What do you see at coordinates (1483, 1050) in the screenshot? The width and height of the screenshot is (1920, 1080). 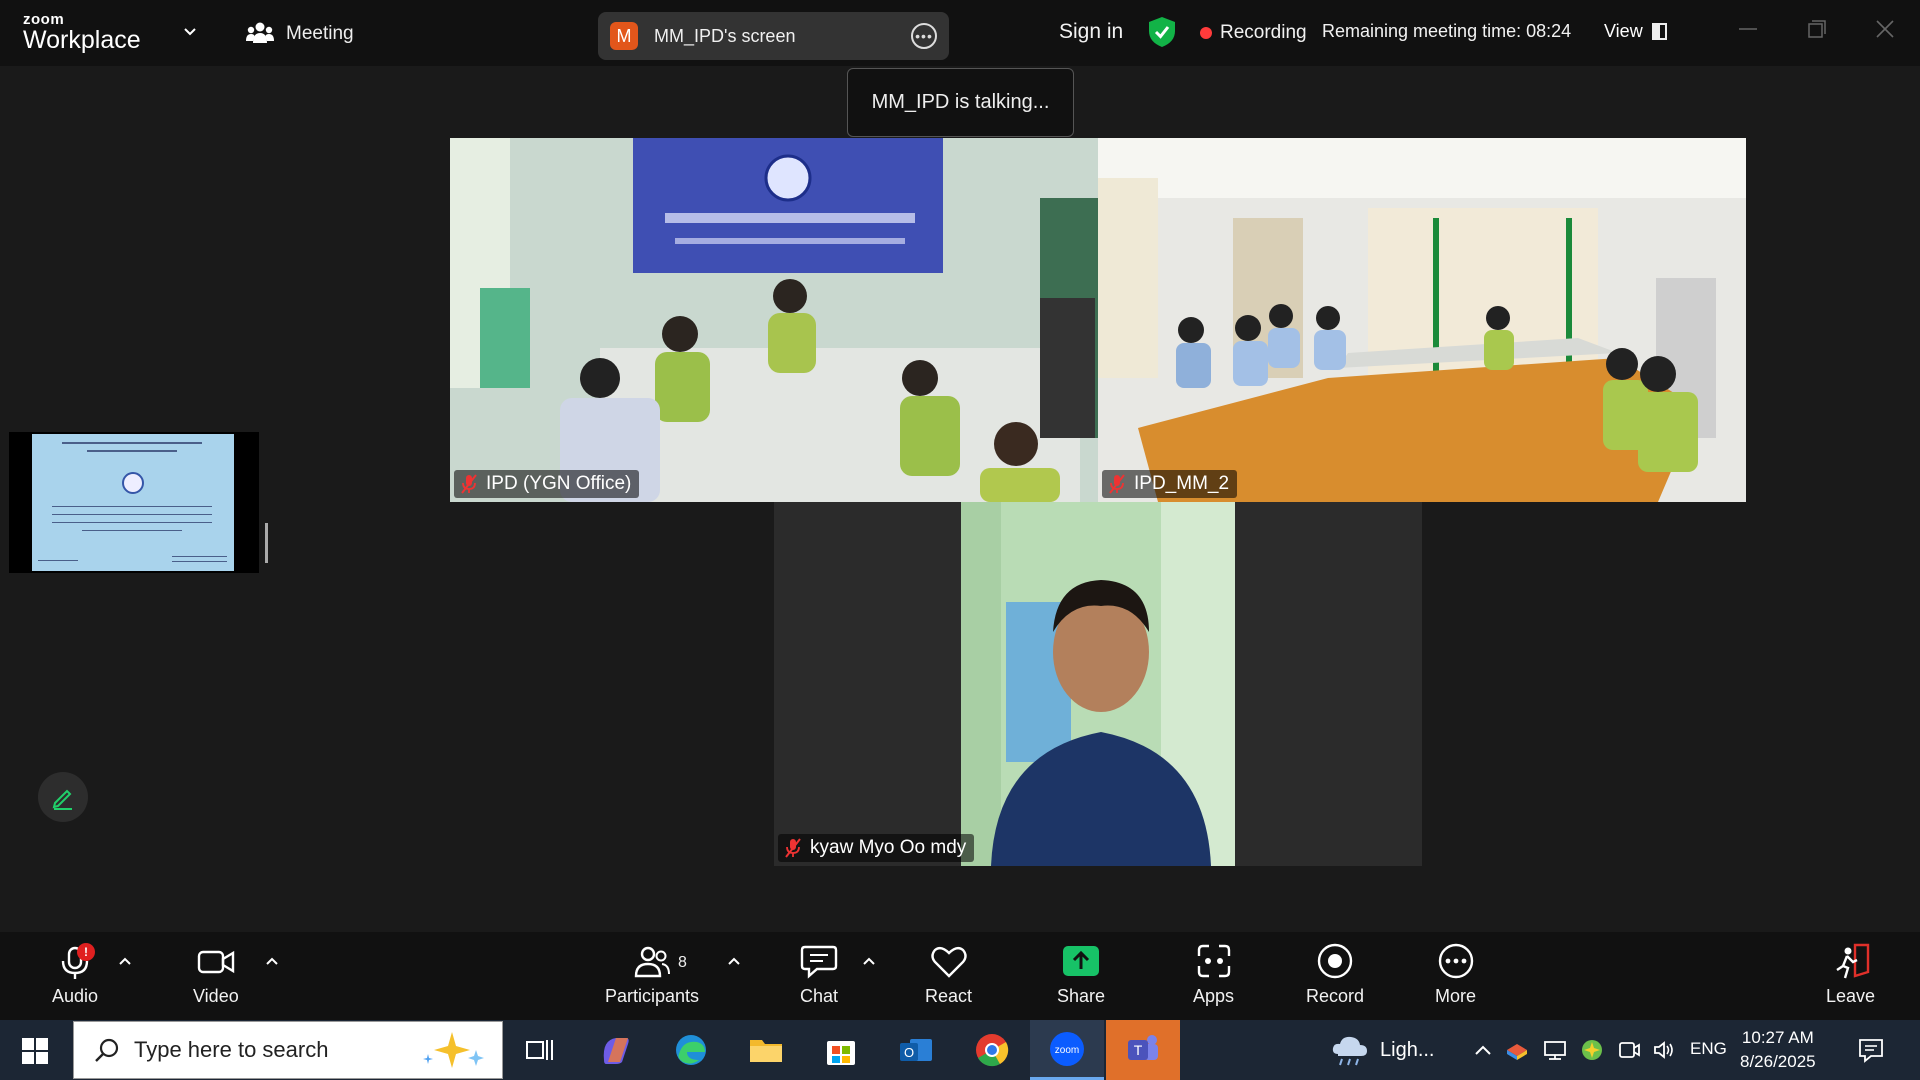 I see `show-hidden-icons-icon` at bounding box center [1483, 1050].